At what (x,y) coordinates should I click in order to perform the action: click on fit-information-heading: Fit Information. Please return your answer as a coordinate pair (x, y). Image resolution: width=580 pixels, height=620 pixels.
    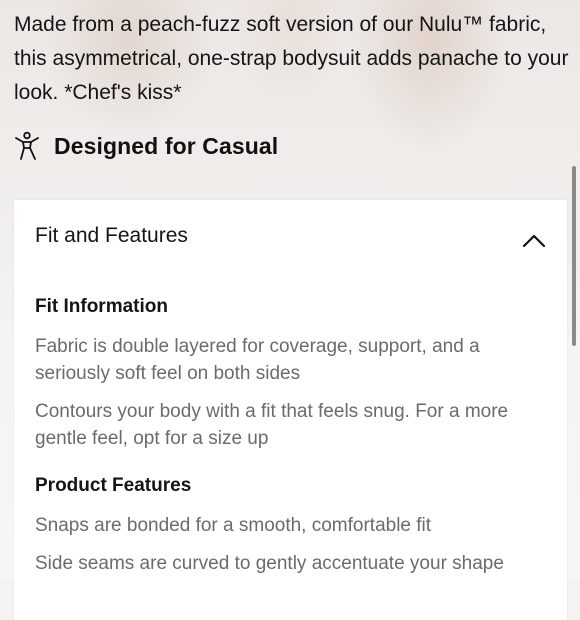
    Looking at the image, I should click on (101, 306).